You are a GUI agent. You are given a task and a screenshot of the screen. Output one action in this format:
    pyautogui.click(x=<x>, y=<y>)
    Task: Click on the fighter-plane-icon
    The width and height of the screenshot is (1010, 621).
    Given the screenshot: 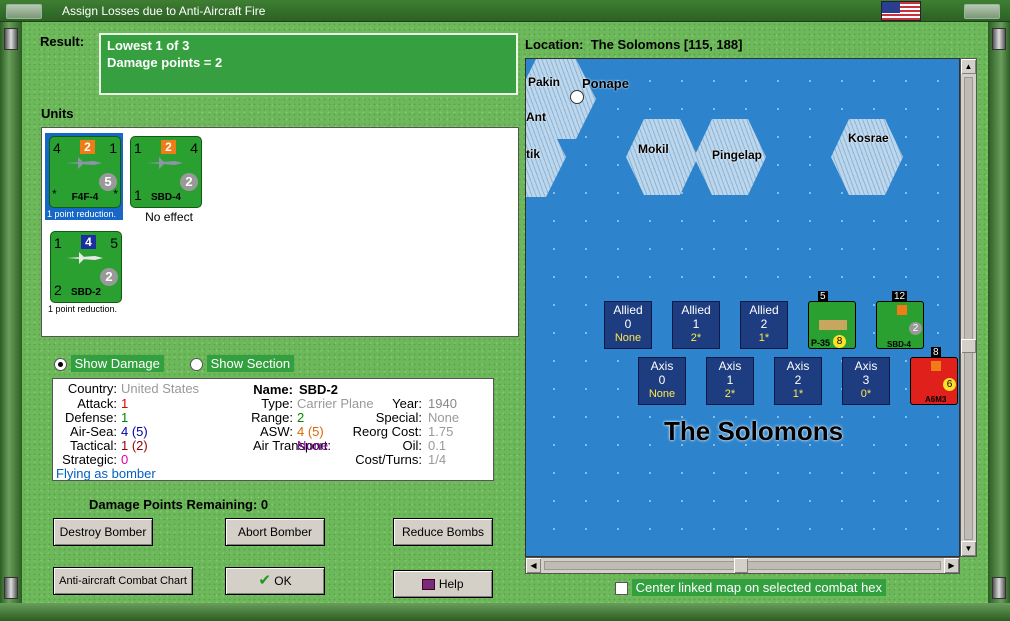 What is the action you would take?
    pyautogui.click(x=84, y=163)
    